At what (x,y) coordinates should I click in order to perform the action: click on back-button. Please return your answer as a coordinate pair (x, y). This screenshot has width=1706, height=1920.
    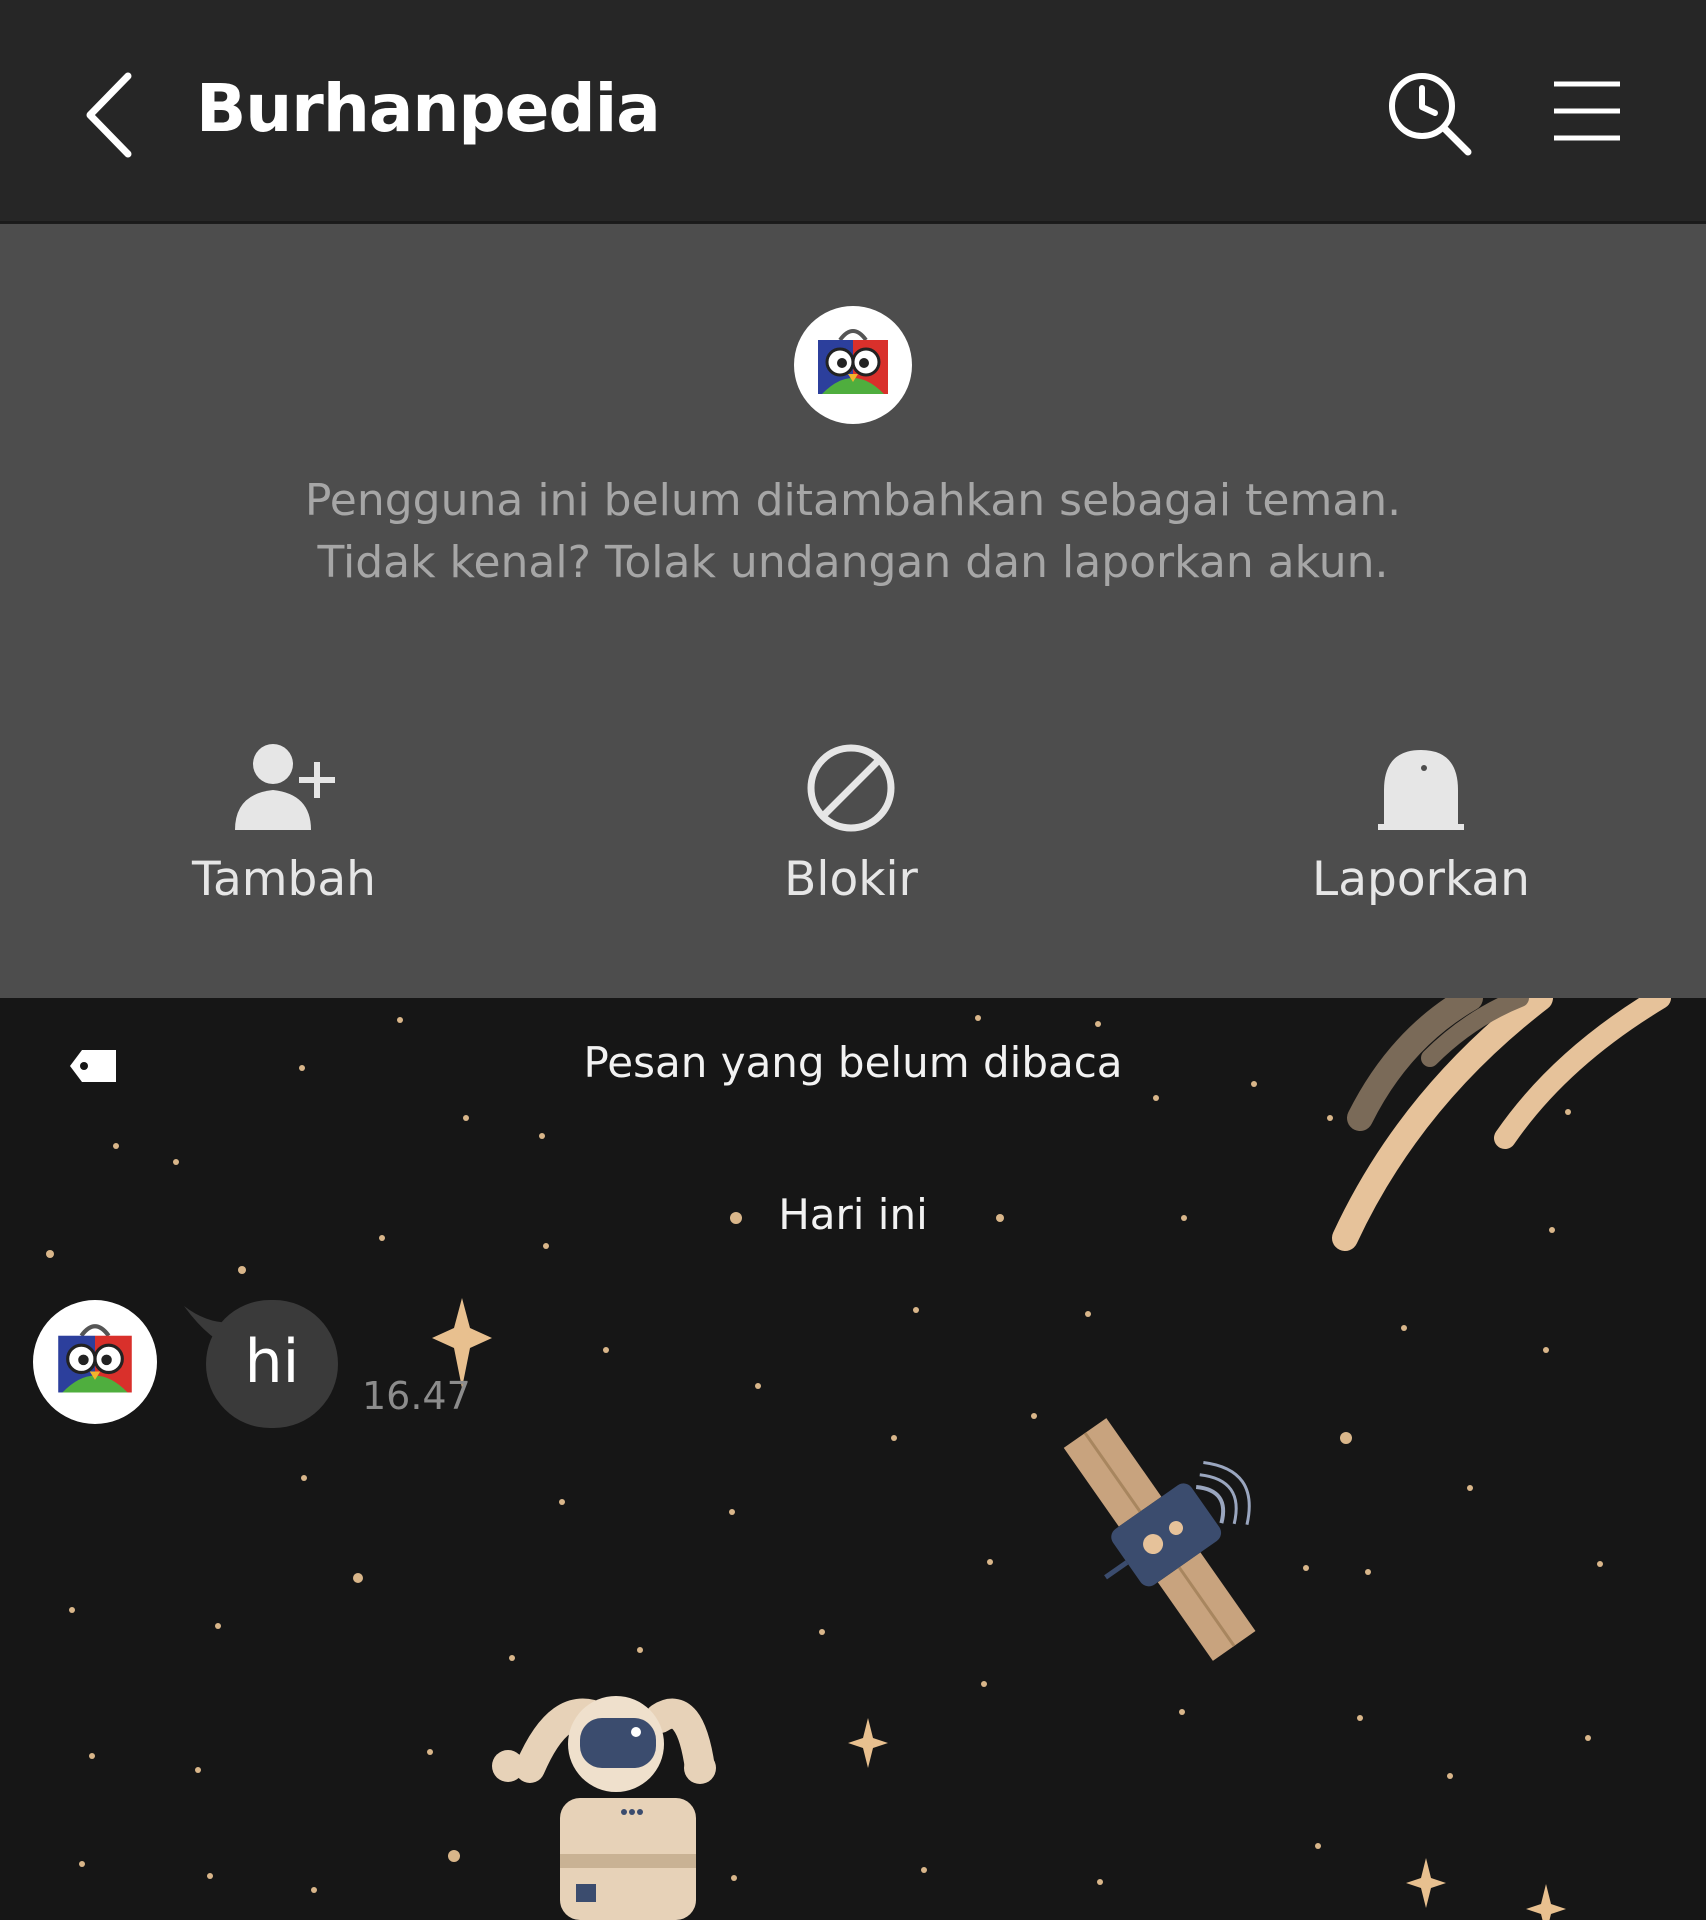
    Looking at the image, I should click on (113, 115).